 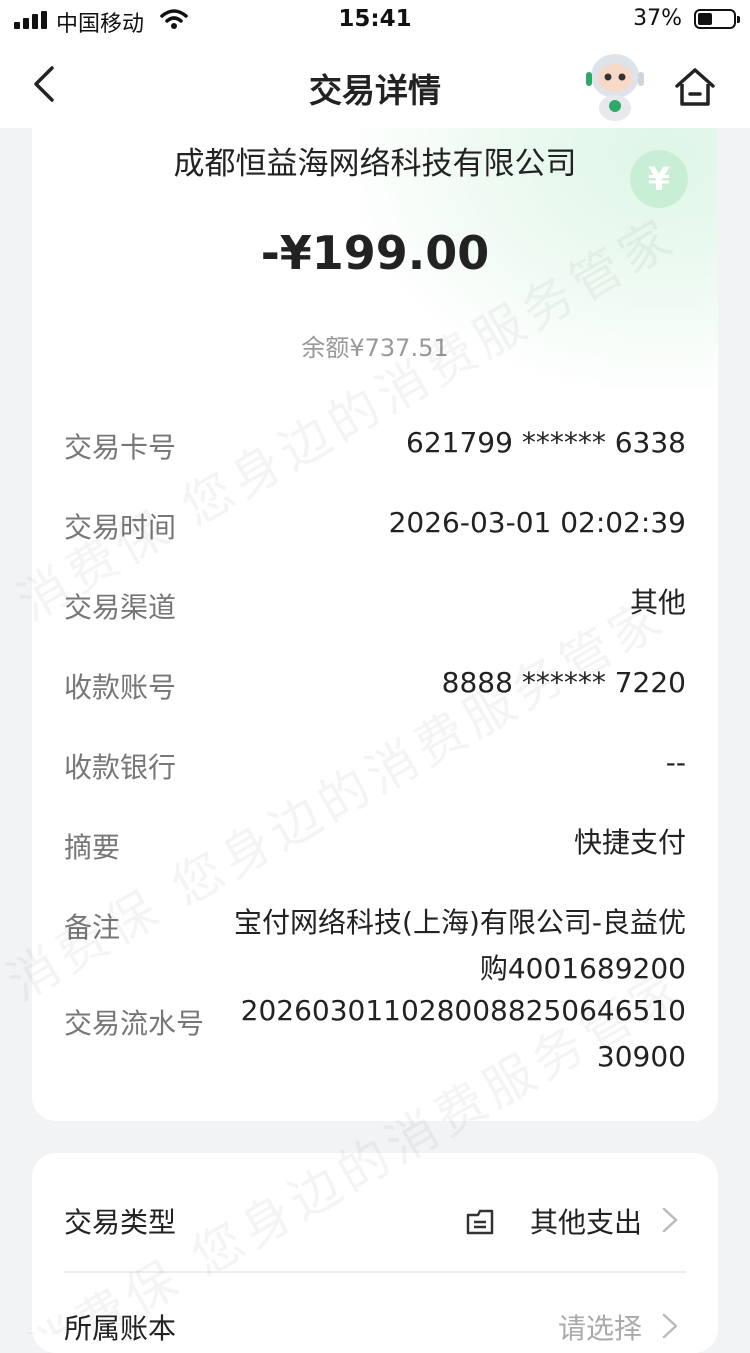 I want to click on detail-label: 交易卡号, so click(x=120, y=447).